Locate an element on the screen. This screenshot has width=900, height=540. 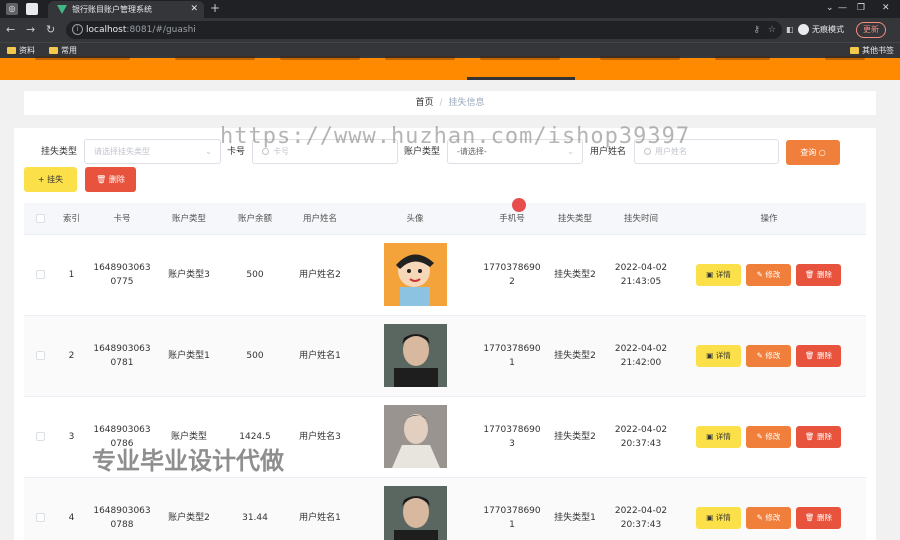
top-navigation is located at coordinates (450, 68).